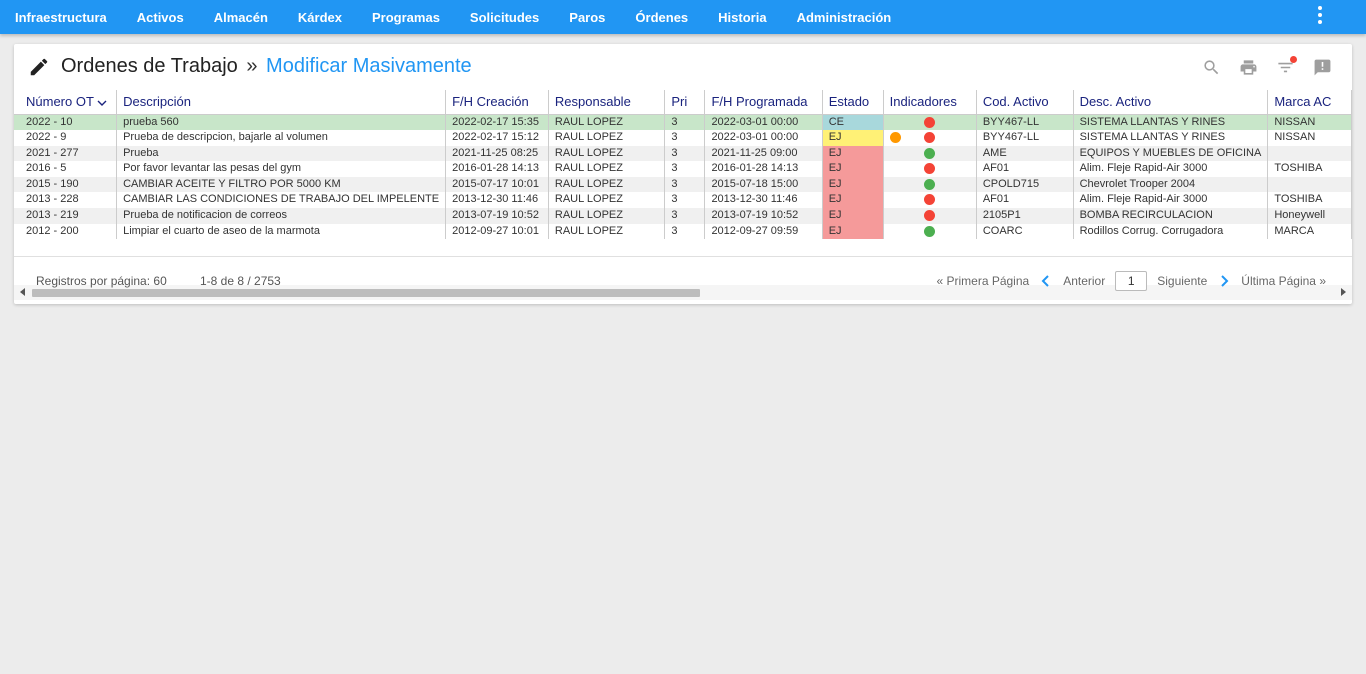  I want to click on cell-numero-ot: 2022 - 9, so click(66, 138).